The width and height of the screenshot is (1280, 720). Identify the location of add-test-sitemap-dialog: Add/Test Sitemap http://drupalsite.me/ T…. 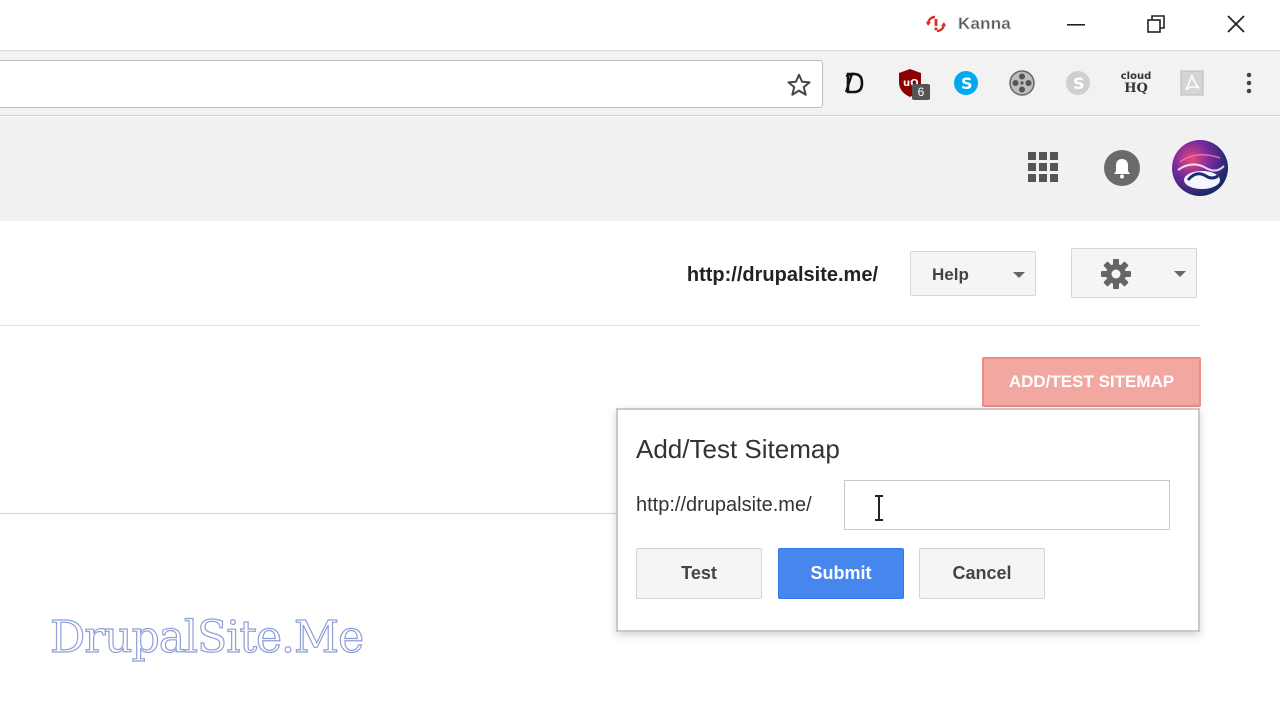
(908, 520).